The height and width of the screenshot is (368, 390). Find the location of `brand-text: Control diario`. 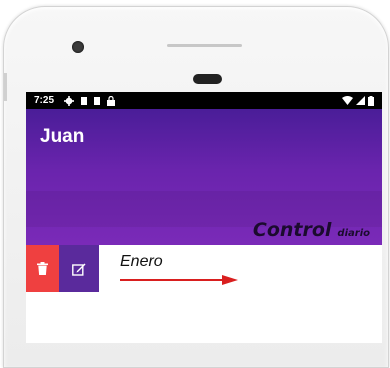

brand-text: Control diario is located at coordinates (311, 230).